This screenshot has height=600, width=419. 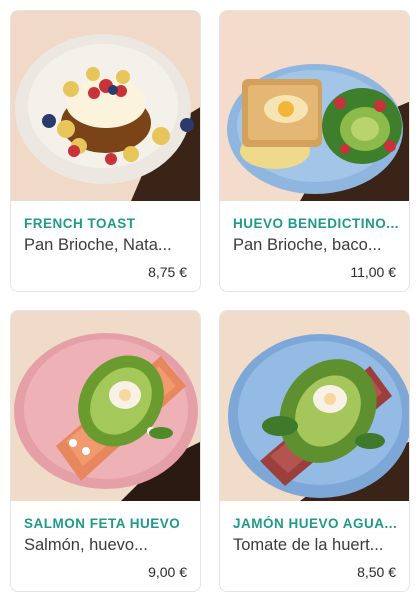 What do you see at coordinates (102, 523) in the screenshot?
I see `item-name: SALMON FETA HUEVO` at bounding box center [102, 523].